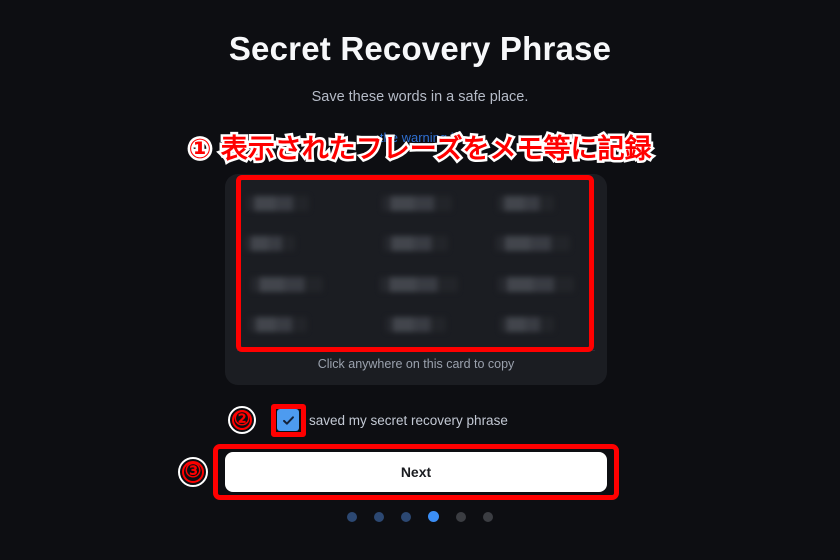 Image resolution: width=840 pixels, height=560 pixels. Describe the element at coordinates (420, 48) in the screenshot. I see `page-title: Secret Recovery Phrase` at that location.